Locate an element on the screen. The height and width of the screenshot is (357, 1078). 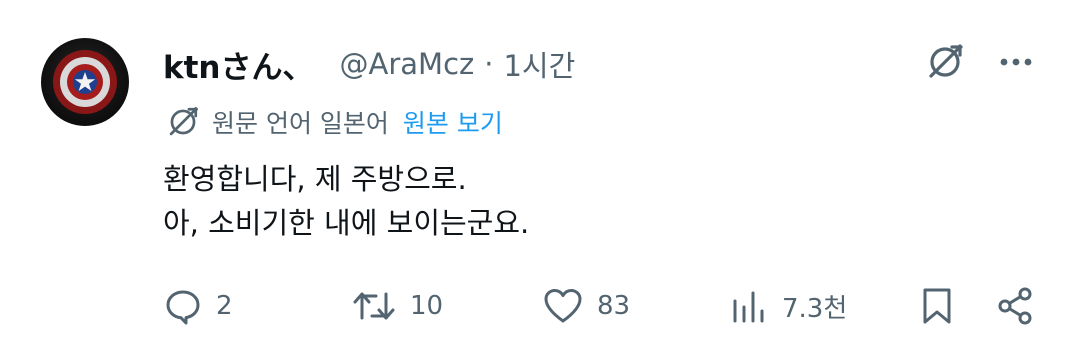
bookmark-button is located at coordinates (937, 306).